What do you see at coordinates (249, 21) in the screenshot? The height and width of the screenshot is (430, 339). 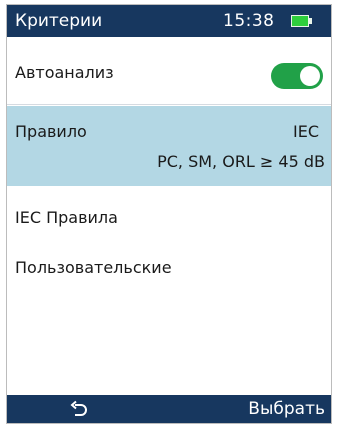 I see `clock: 15:38` at bounding box center [249, 21].